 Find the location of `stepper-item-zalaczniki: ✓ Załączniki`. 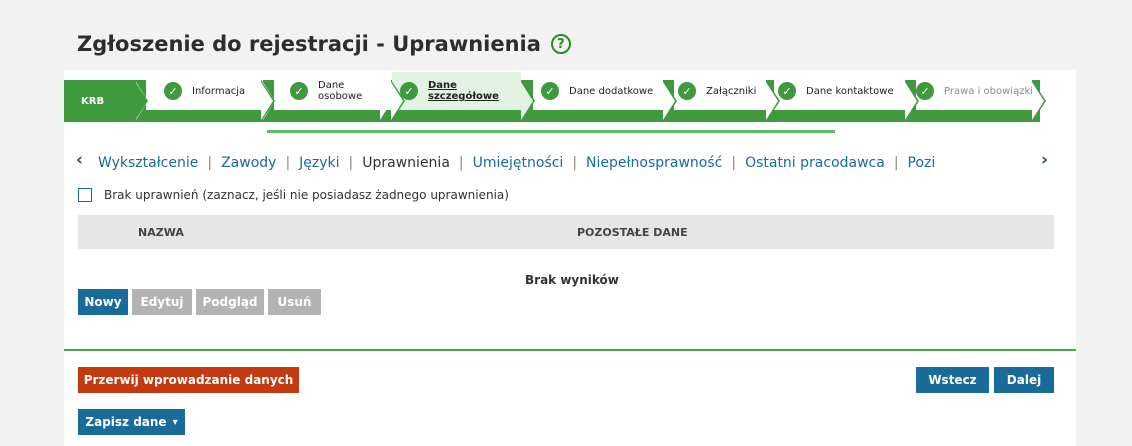

stepper-item-zalaczniki: ✓ Załączniki is located at coordinates (720, 91).